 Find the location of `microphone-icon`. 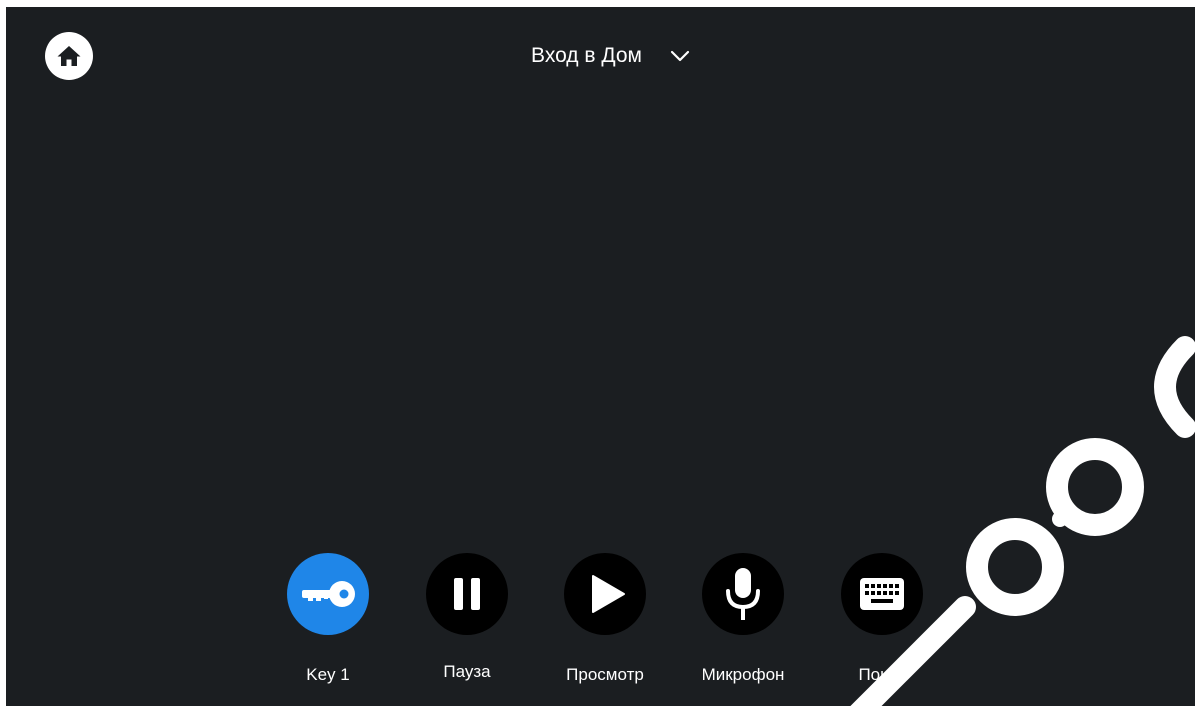

microphone-icon is located at coordinates (743, 594).